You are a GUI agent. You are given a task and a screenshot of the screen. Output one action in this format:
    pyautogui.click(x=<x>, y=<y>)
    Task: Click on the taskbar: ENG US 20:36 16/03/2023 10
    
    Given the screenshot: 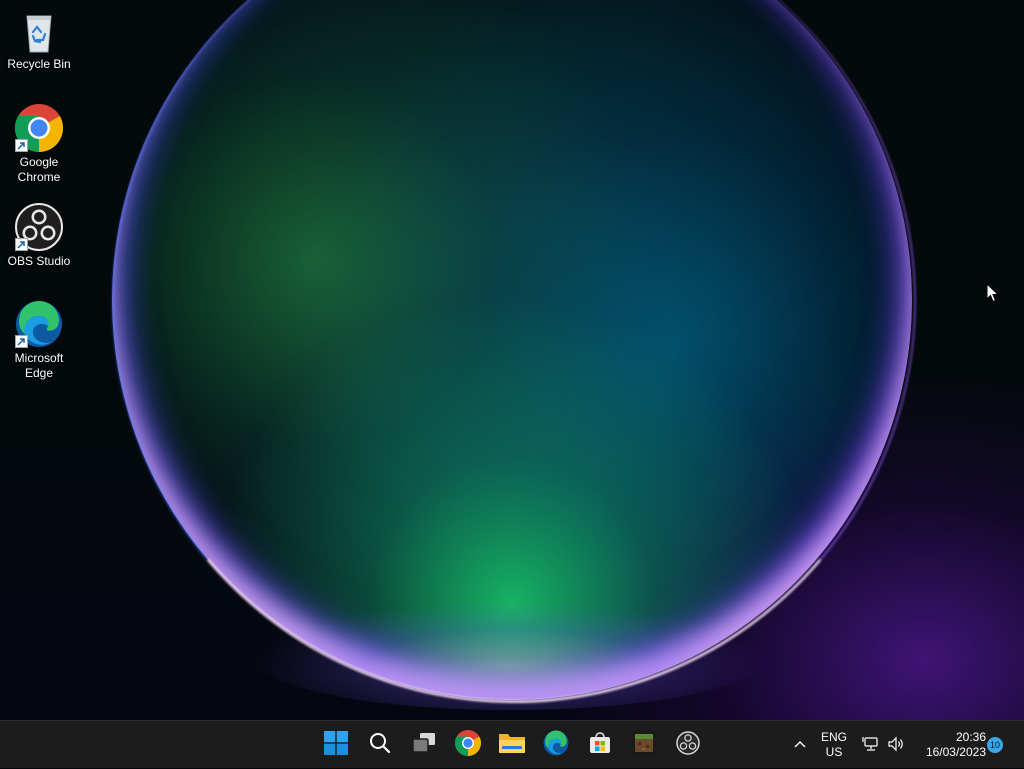 What is the action you would take?
    pyautogui.click(x=512, y=744)
    